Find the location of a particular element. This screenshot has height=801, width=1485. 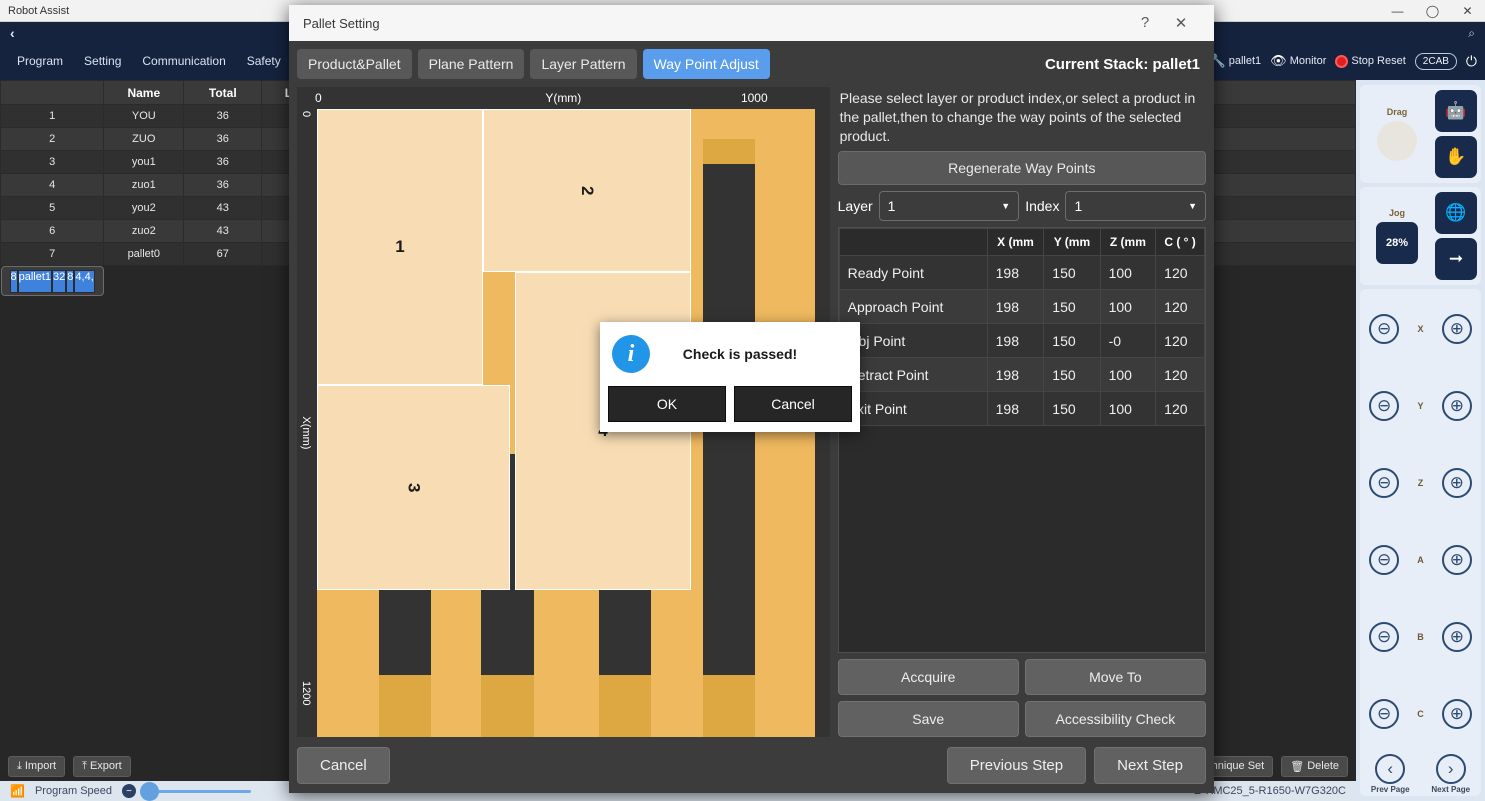

hand-add-icon: ✋ is located at coordinates (1456, 157).